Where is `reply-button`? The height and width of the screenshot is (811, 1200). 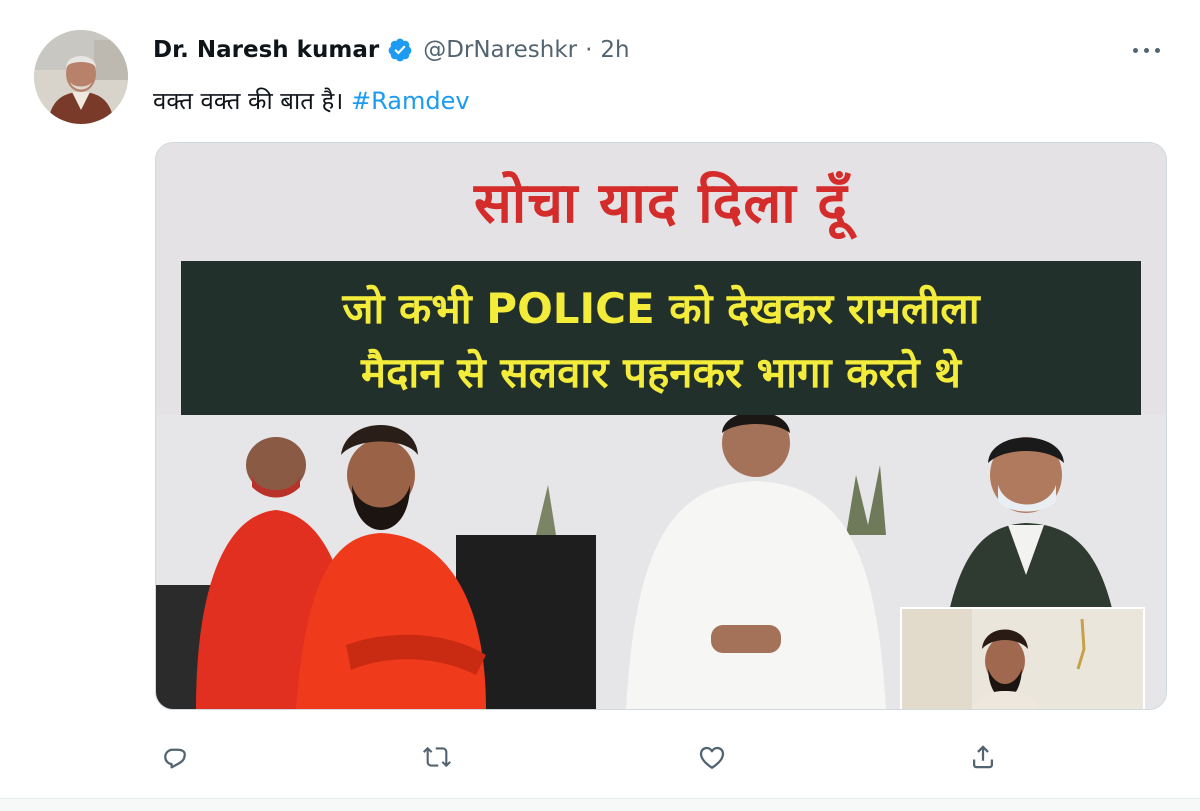 reply-button is located at coordinates (175, 757).